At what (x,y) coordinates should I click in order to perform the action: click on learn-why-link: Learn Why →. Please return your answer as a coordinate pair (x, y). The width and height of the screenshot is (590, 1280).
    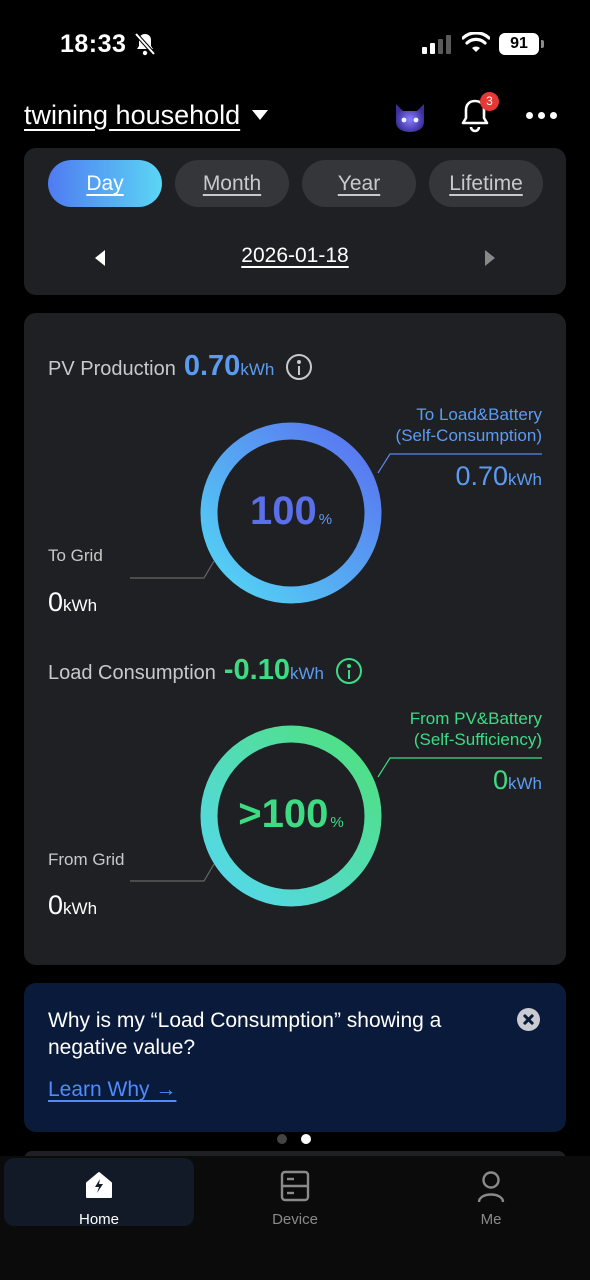
    Looking at the image, I should click on (112, 1090).